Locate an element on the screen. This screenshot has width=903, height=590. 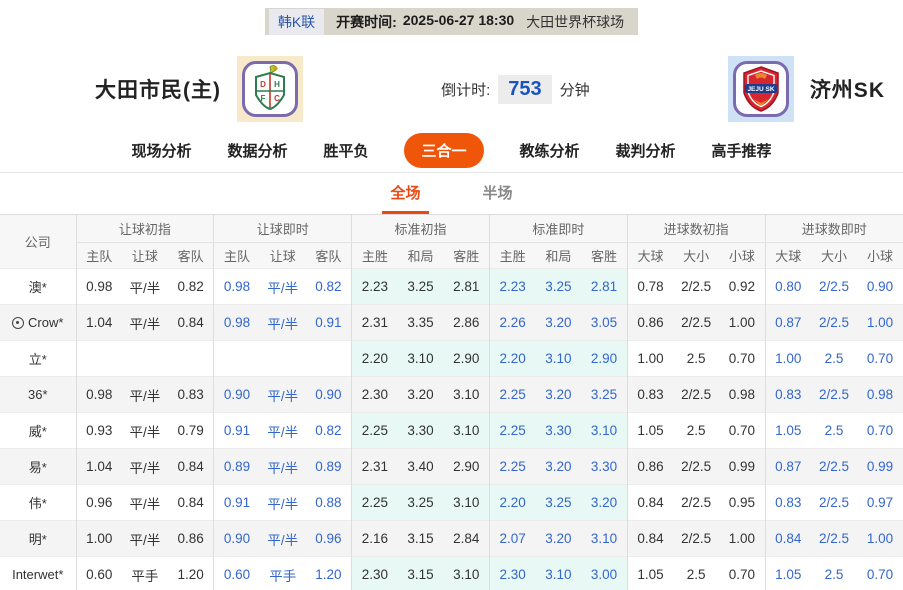
tab-数据分析: 数据分析 is located at coordinates (257, 150).